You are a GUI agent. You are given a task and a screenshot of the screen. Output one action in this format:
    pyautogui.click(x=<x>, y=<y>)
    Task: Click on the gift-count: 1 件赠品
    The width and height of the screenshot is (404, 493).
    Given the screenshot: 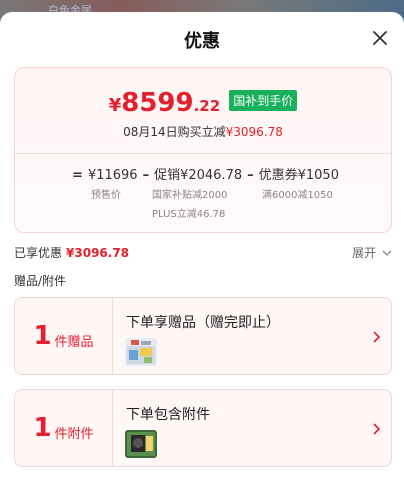 What is the action you would take?
    pyautogui.click(x=63, y=336)
    